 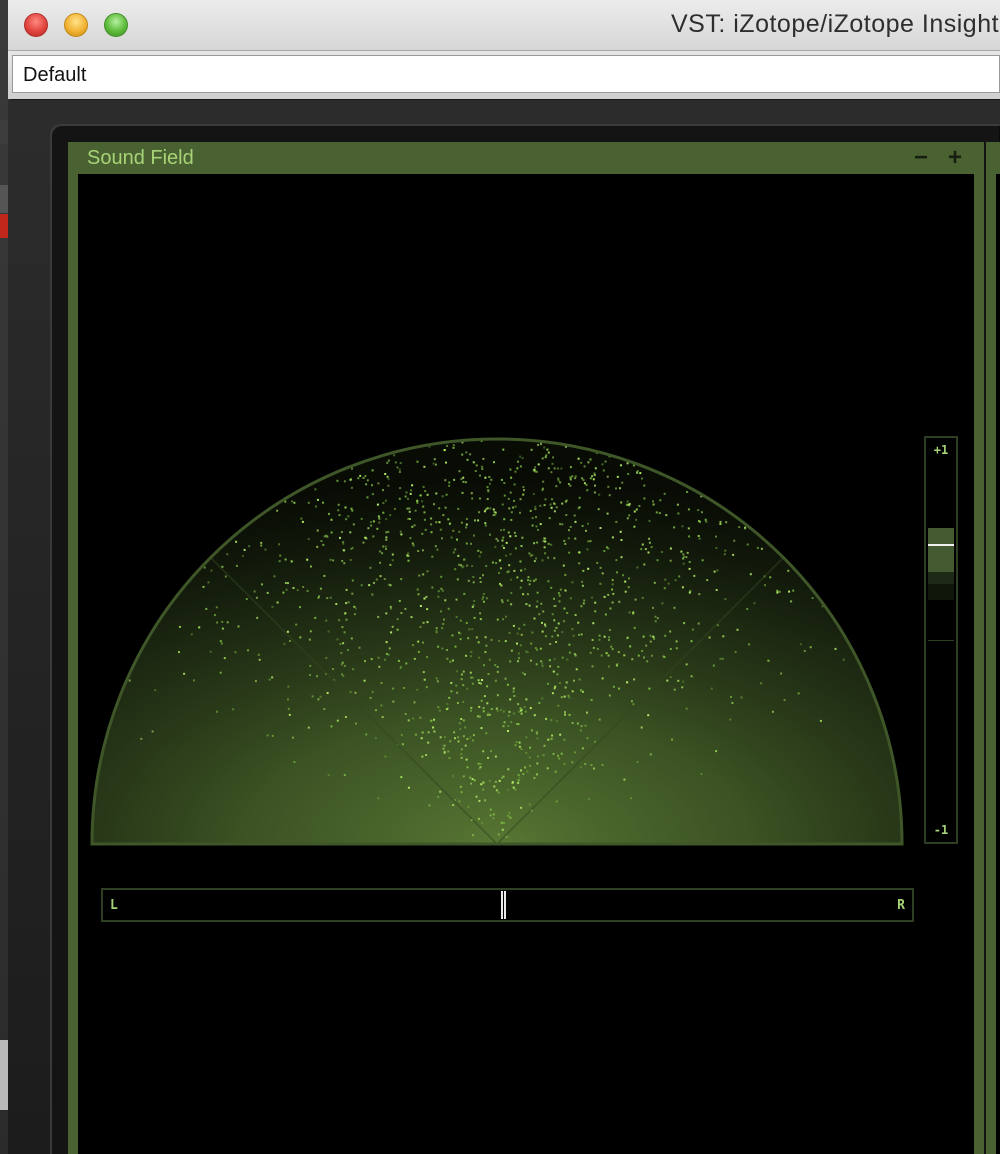 I want to click on preset-selector: Default, so click(x=506, y=74).